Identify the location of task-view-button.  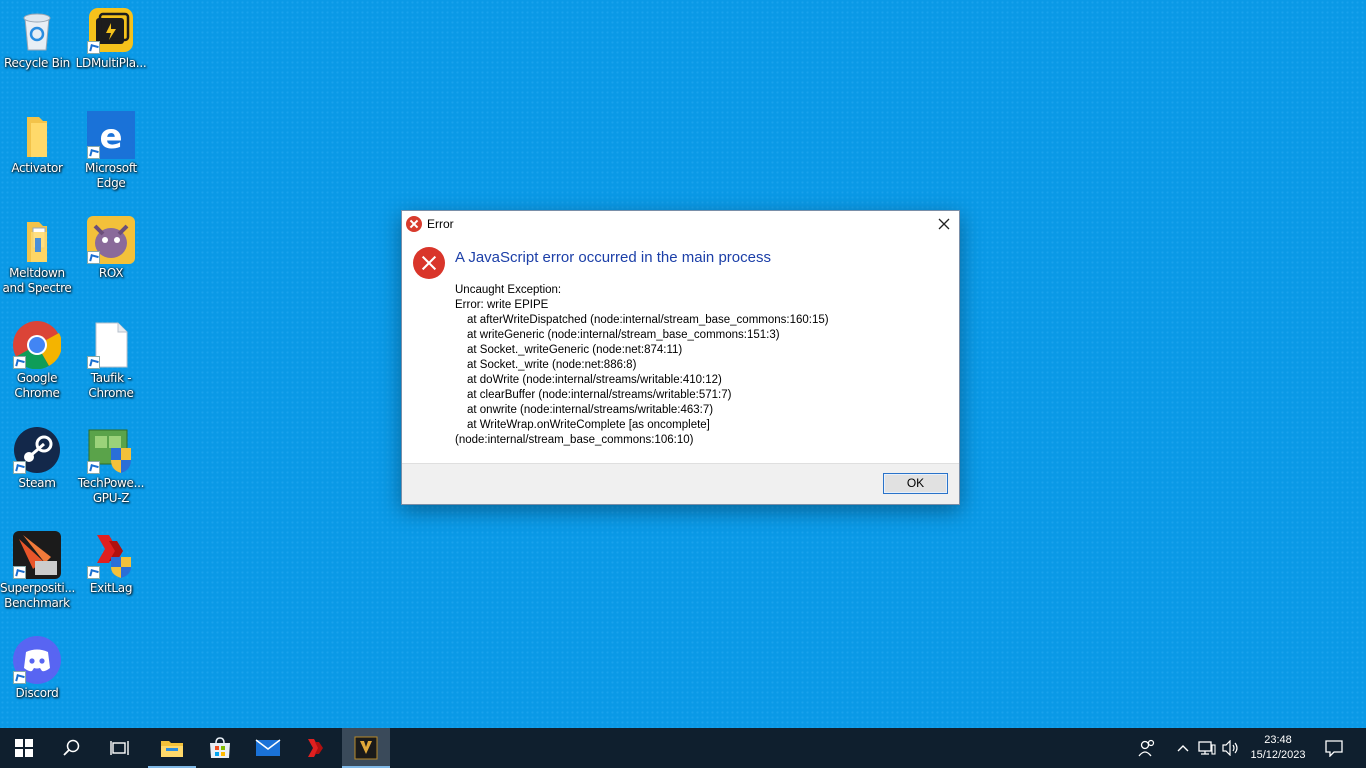
(120, 748).